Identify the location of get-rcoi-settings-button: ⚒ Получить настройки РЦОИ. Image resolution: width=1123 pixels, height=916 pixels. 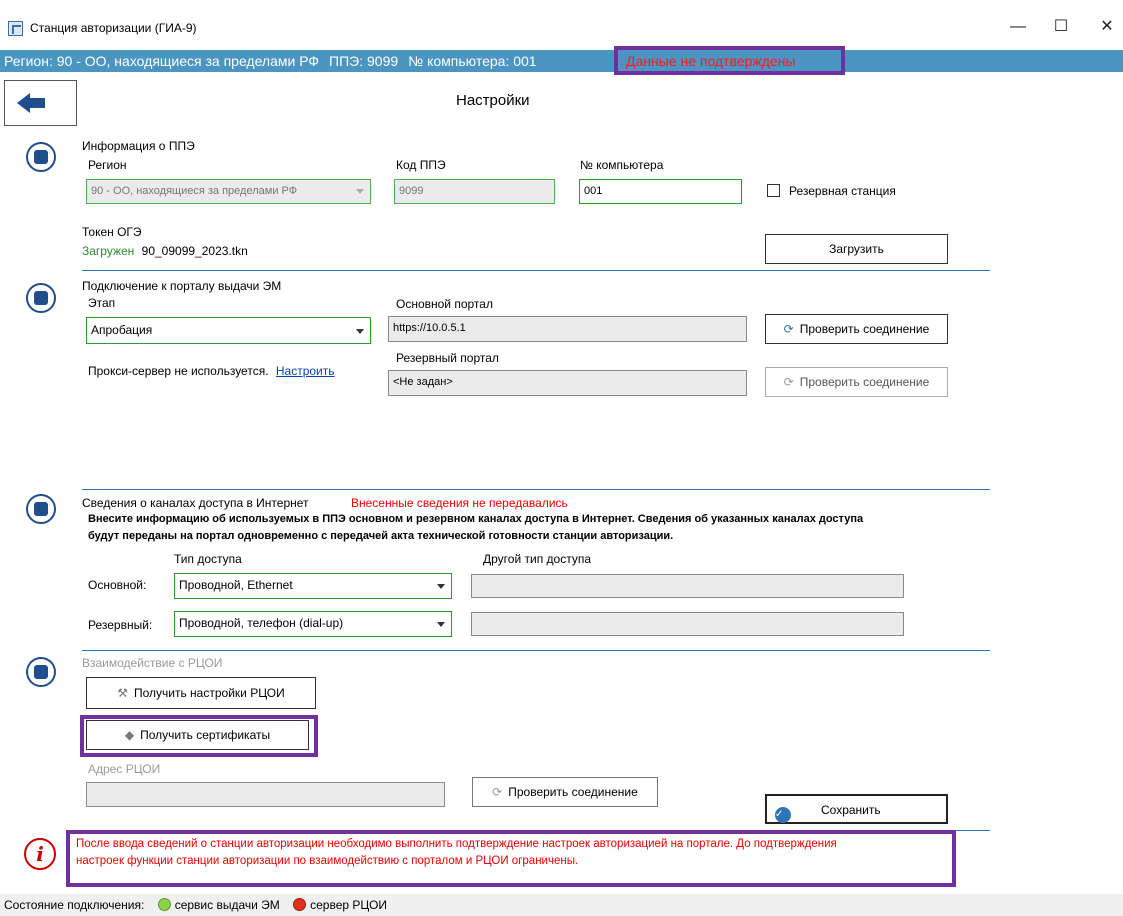
(201, 693).